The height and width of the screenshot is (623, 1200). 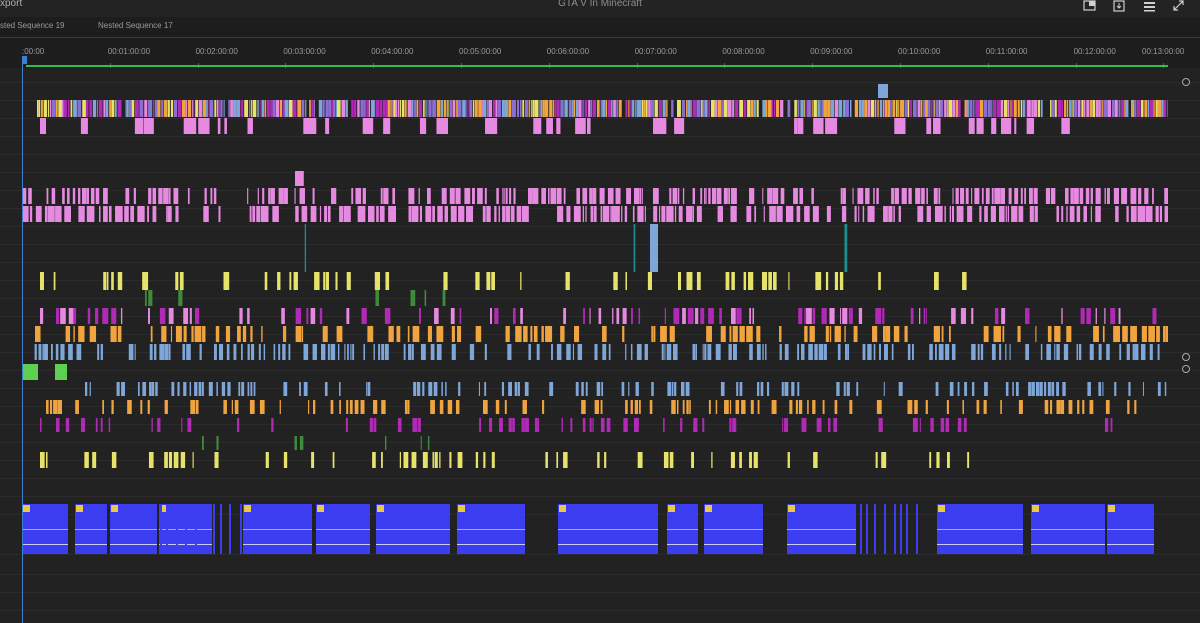 I want to click on menu-icon, so click(x=1150, y=6).